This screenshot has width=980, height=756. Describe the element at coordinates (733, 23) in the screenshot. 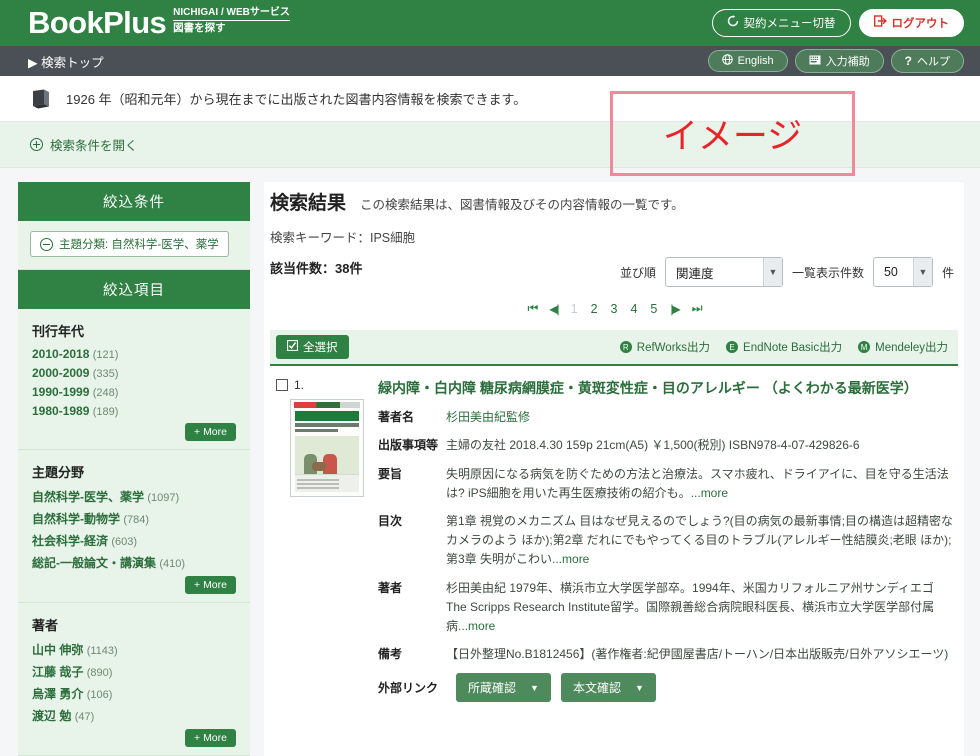

I see `refresh-icon` at that location.